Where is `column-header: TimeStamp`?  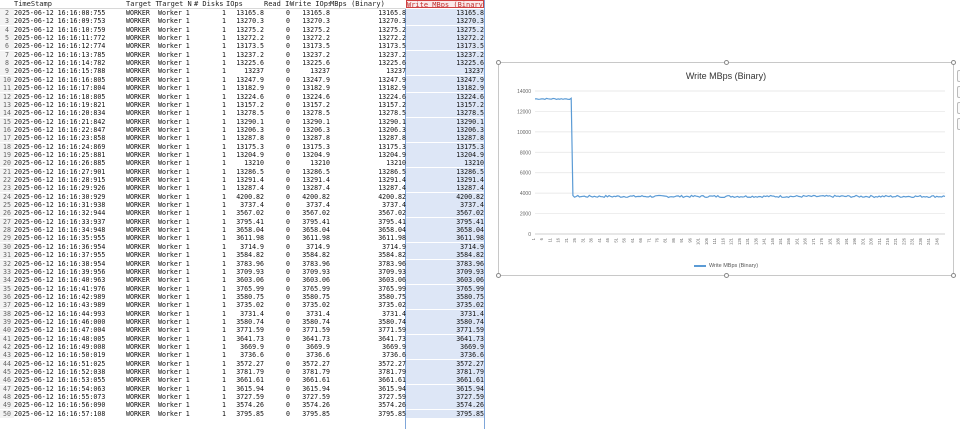 column-header: TimeStamp is located at coordinates (70, 4).